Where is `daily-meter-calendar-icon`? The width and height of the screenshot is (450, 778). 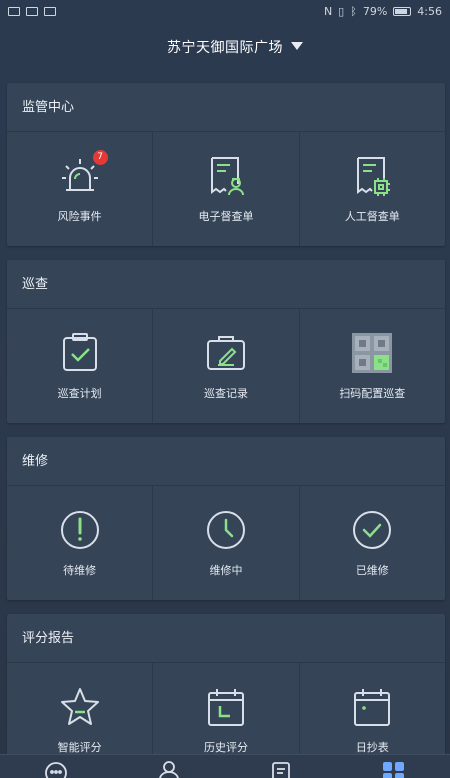 daily-meter-calendar-icon is located at coordinates (372, 707).